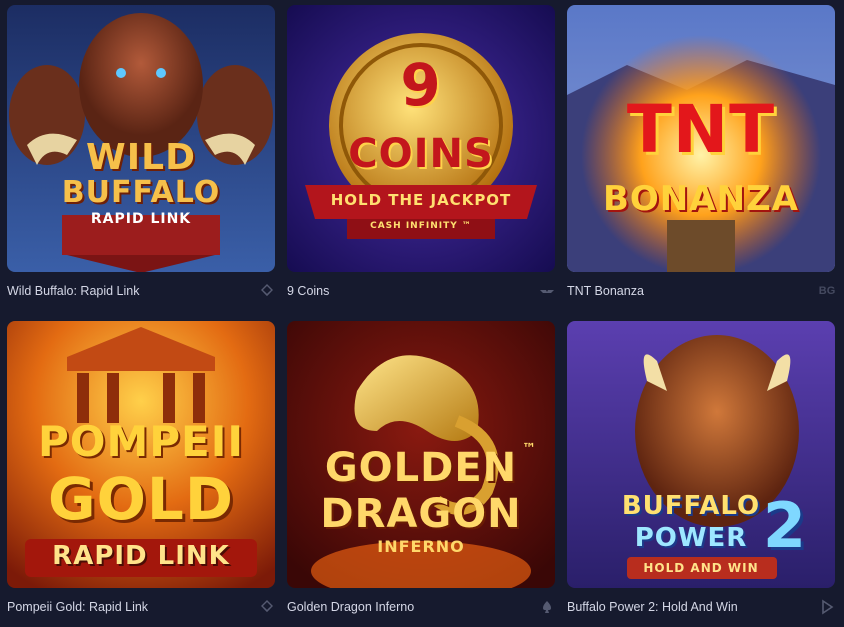 The image size is (844, 627). Describe the element at coordinates (547, 291) in the screenshot. I see `wings-icon` at that location.